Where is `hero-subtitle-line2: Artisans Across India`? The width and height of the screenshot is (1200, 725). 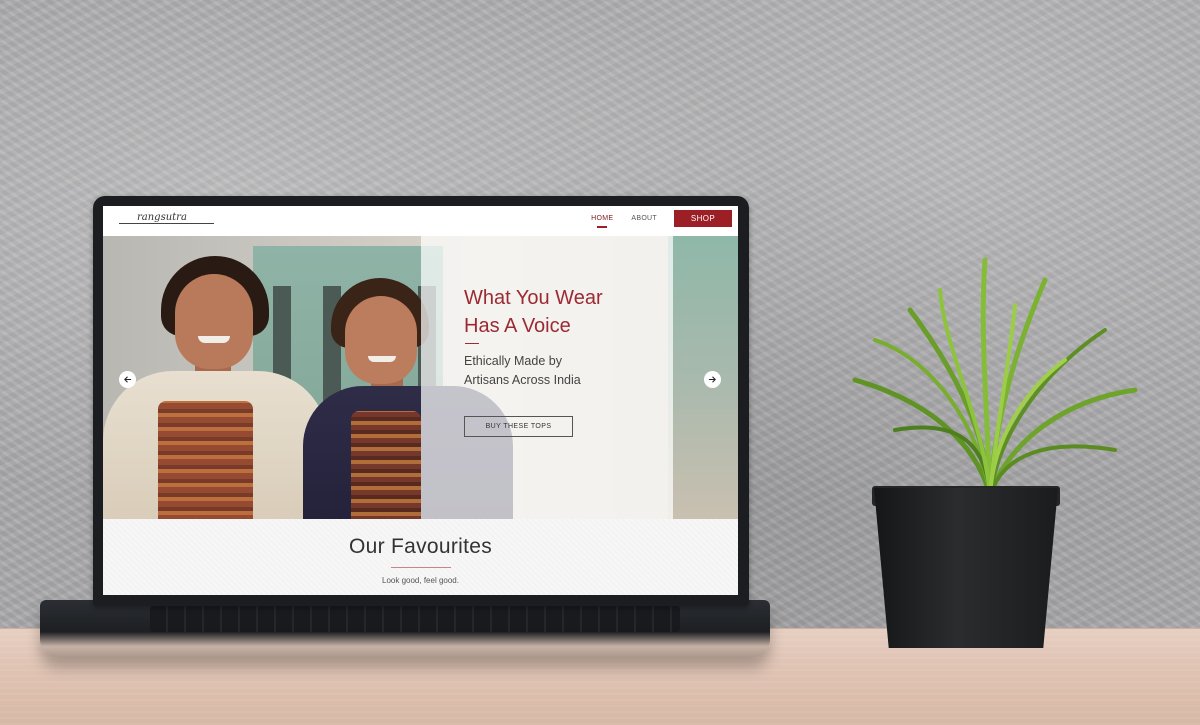
hero-subtitle-line2: Artisans Across India is located at coordinates (522, 380).